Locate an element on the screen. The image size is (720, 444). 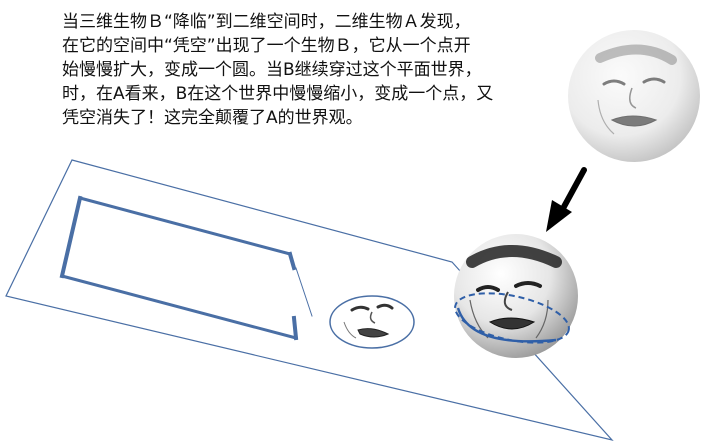
upper-sphere is located at coordinates (634, 96).